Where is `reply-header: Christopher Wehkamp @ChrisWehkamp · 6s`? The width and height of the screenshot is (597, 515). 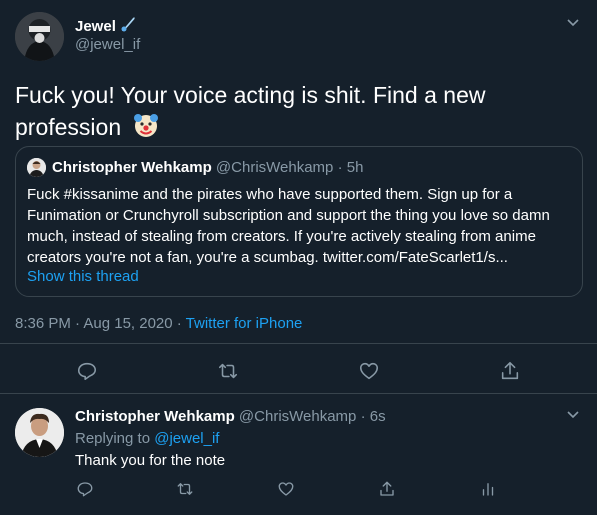
reply-header: Christopher Wehkamp @ChrisWehkamp · 6s is located at coordinates (230, 416).